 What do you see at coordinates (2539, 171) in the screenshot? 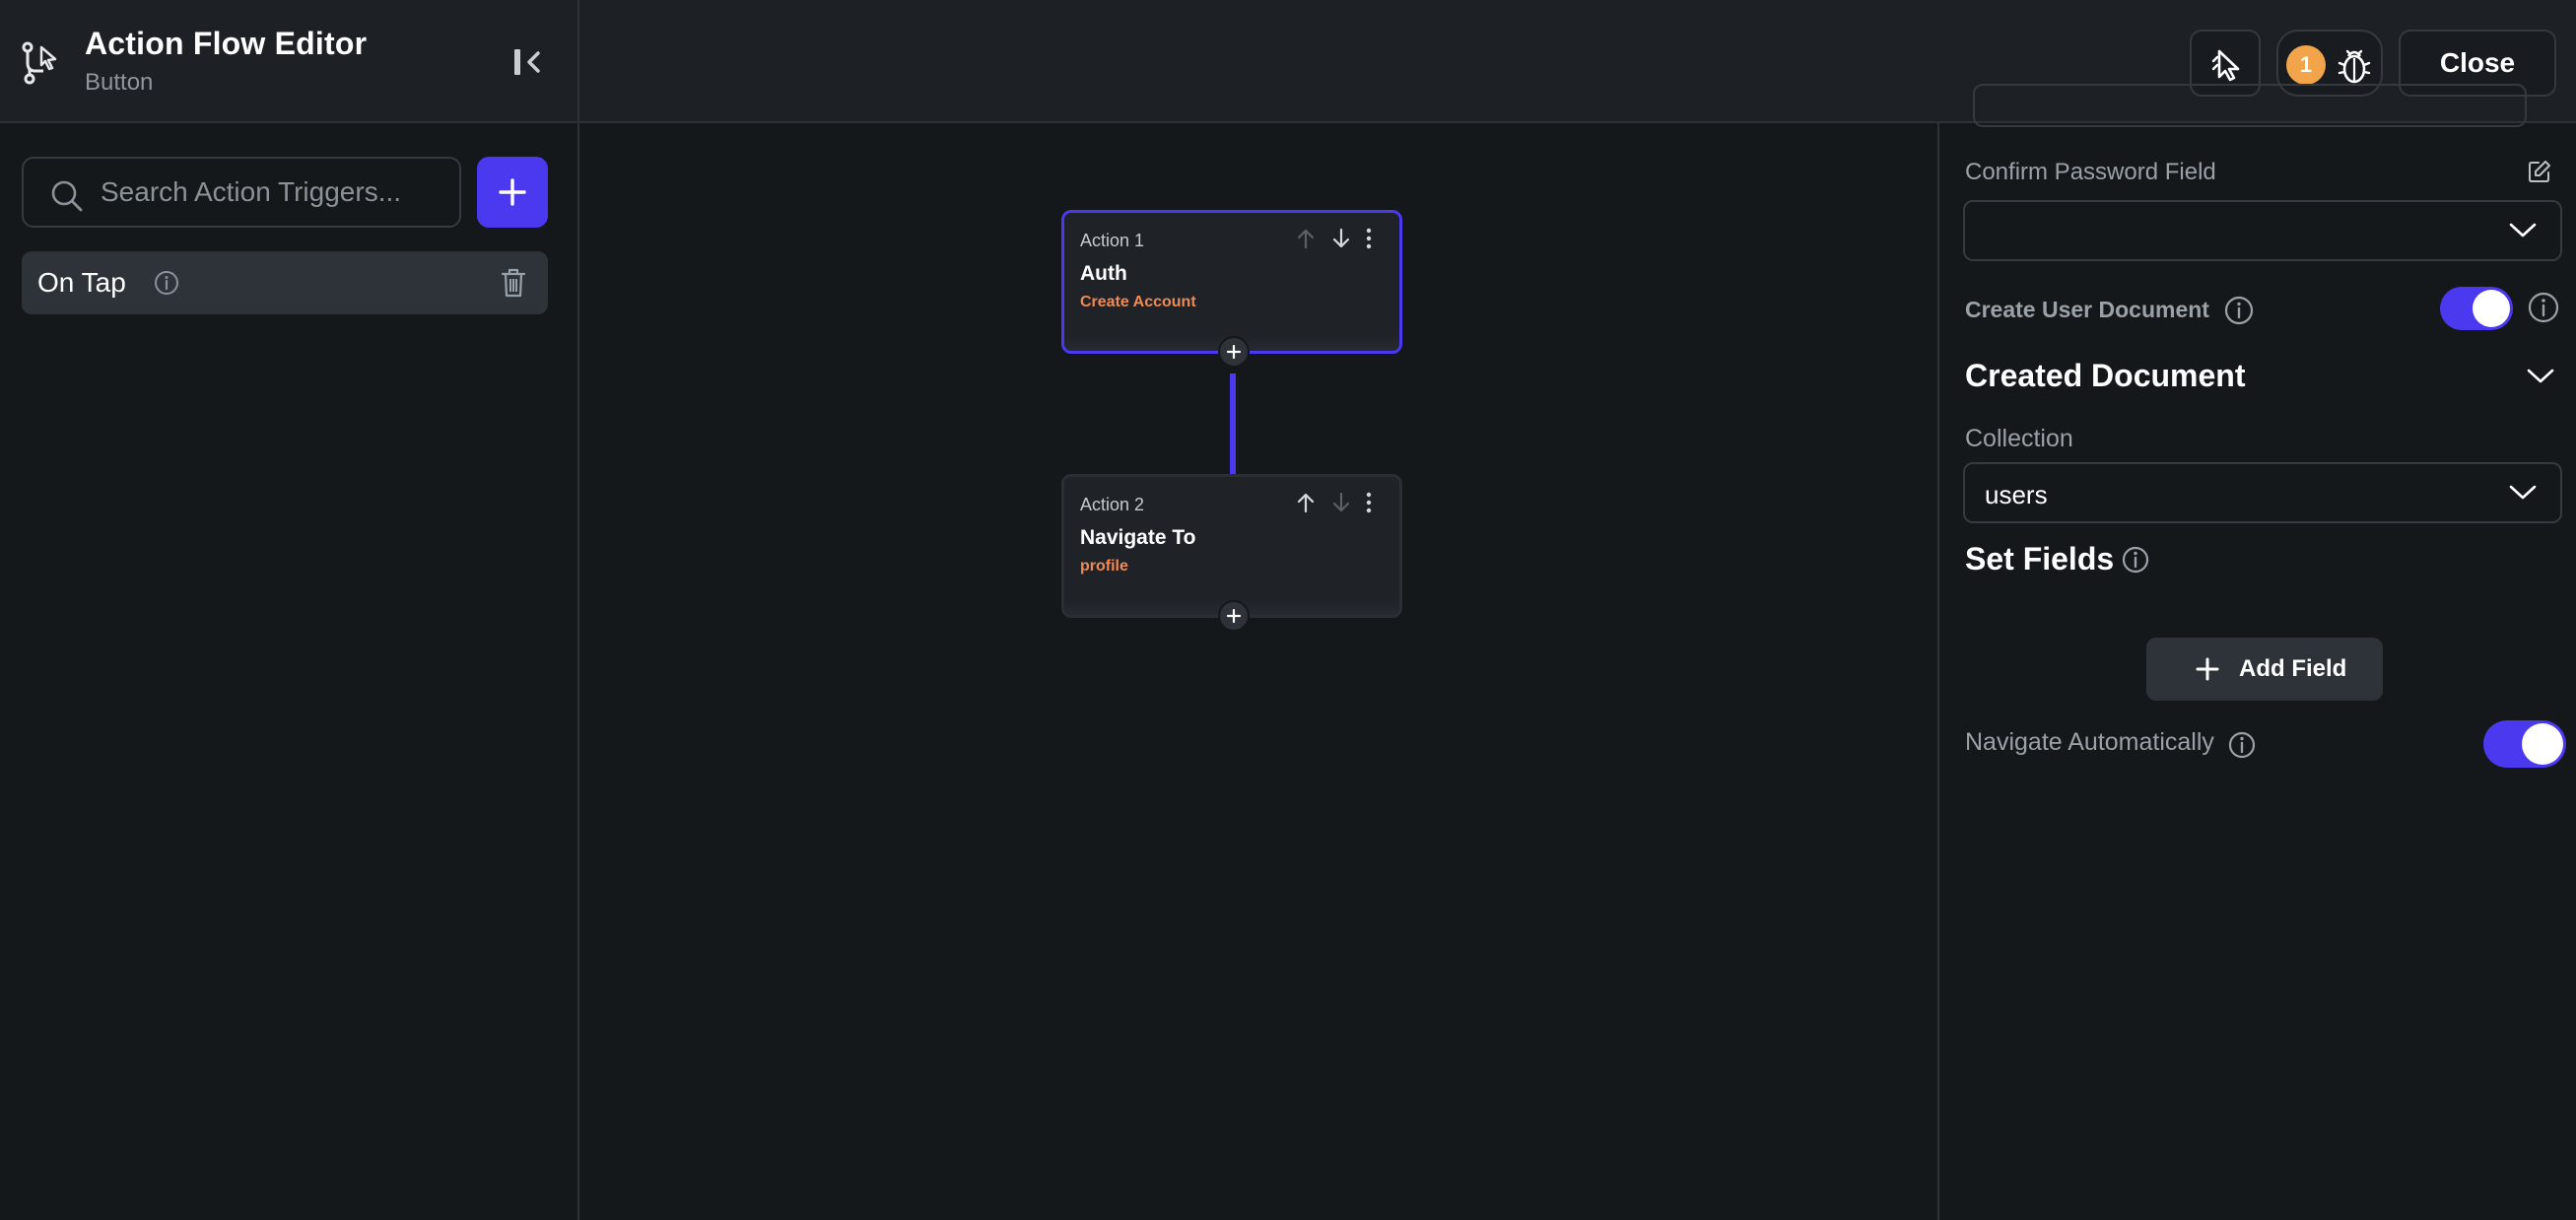
I see `edit-icon` at bounding box center [2539, 171].